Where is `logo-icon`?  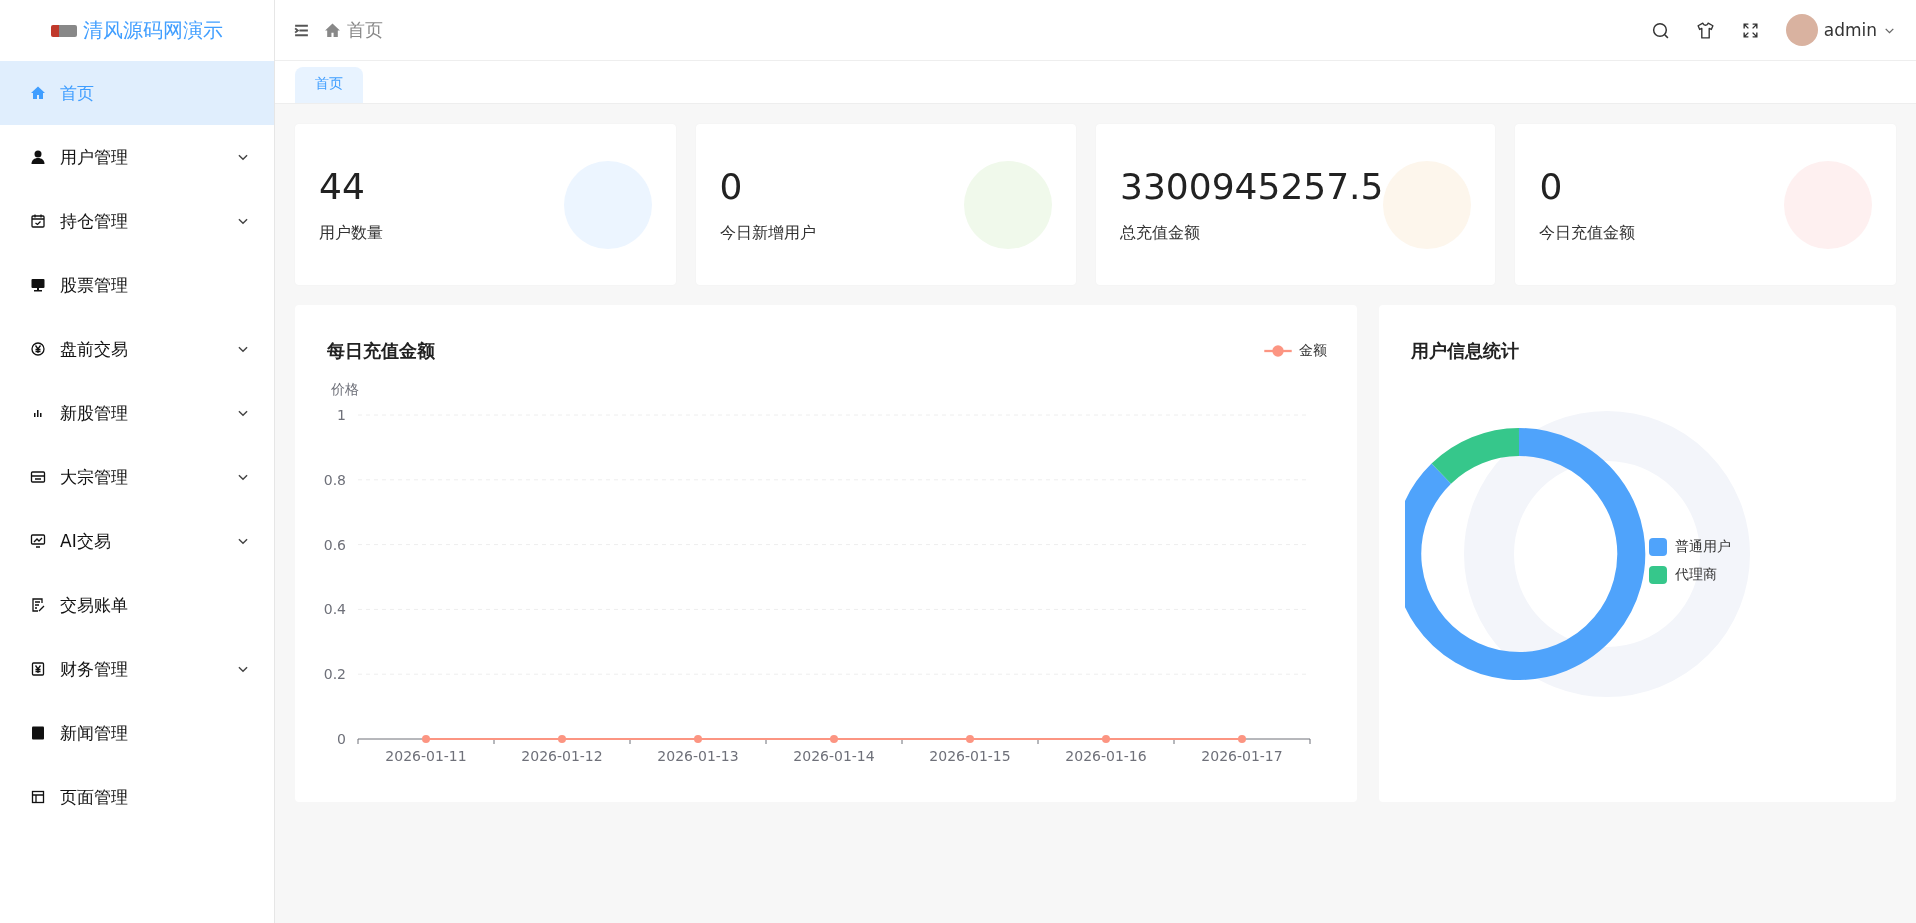
logo-icon is located at coordinates (64, 30).